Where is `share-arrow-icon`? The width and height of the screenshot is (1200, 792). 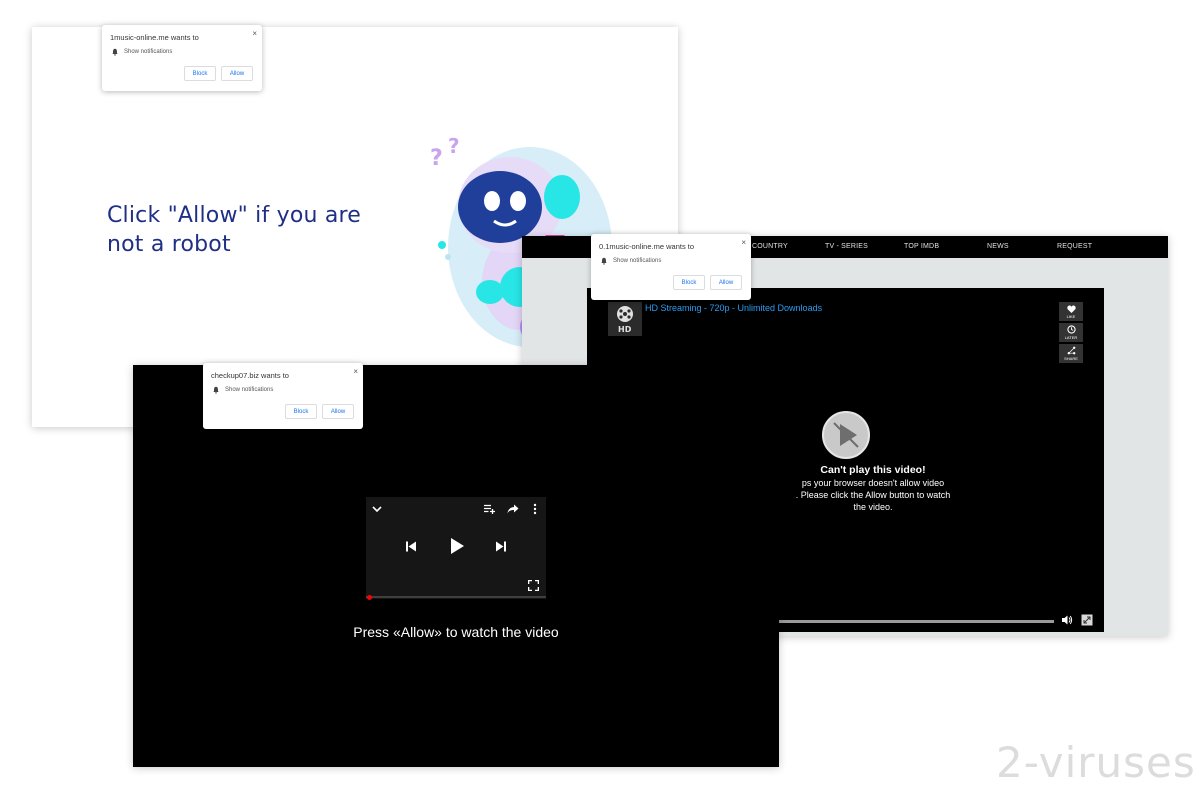 share-arrow-icon is located at coordinates (513, 509).